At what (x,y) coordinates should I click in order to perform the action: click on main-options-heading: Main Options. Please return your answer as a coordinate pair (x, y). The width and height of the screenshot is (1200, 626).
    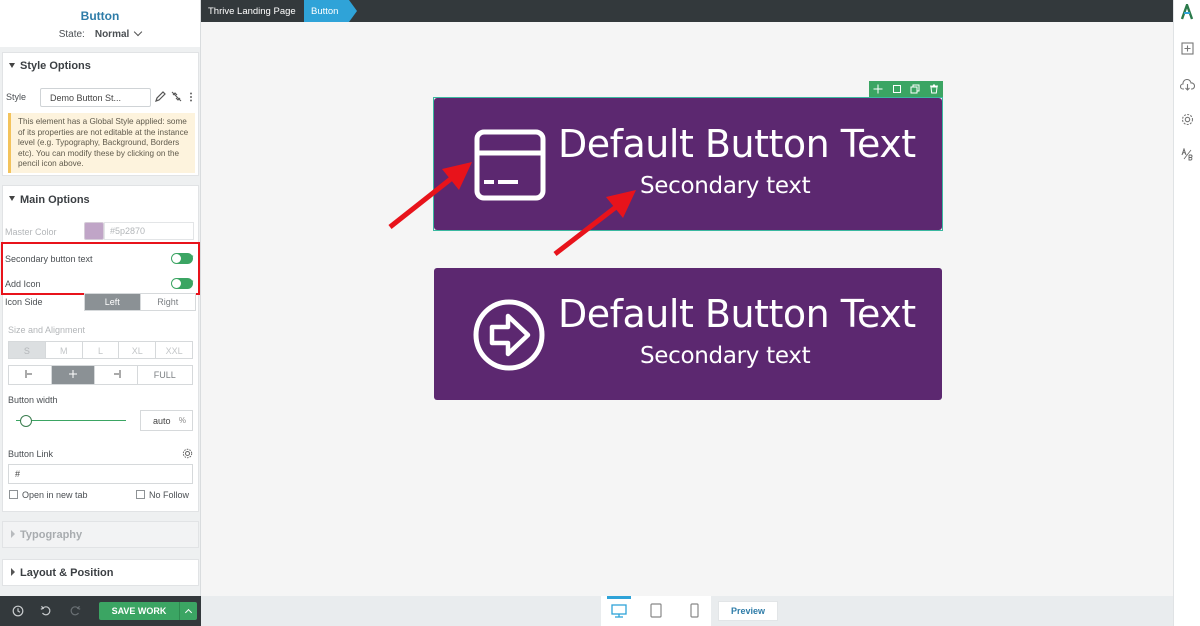
    Looking at the image, I should click on (55, 200).